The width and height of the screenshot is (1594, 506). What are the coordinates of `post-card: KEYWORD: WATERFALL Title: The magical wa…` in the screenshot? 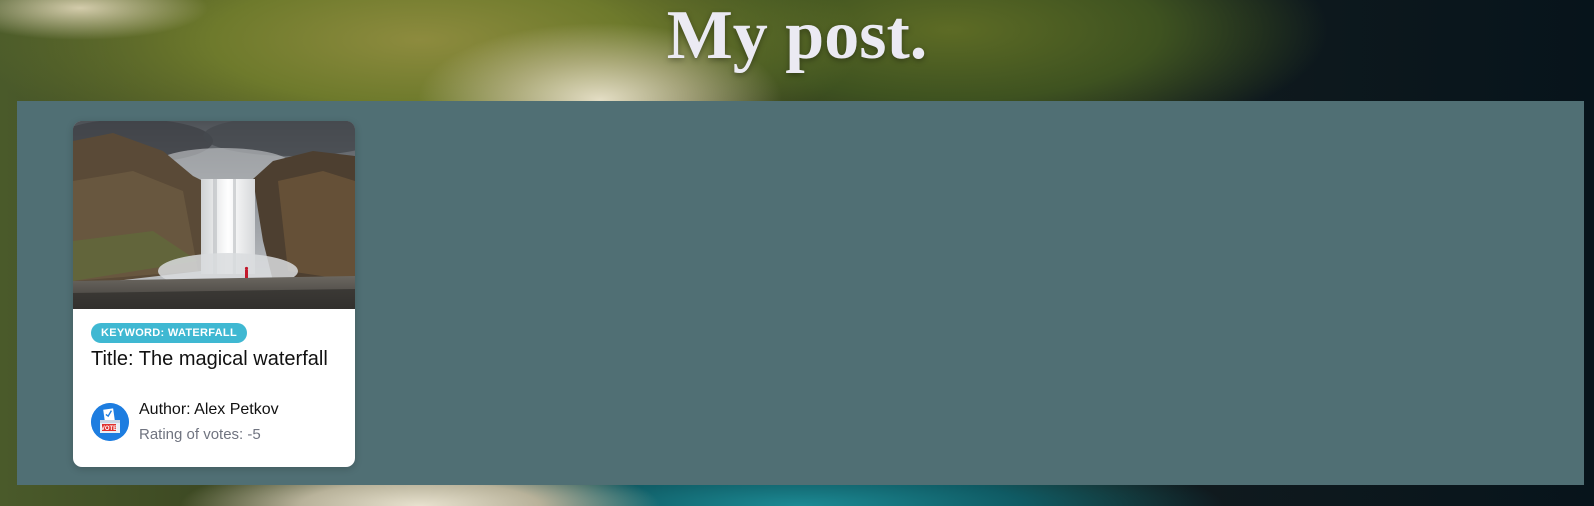 It's located at (214, 294).